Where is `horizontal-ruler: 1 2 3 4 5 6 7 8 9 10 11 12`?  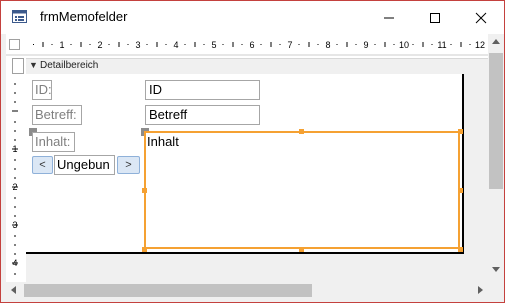 horizontal-ruler: 1 2 3 4 5 6 7 8 9 10 11 12 is located at coordinates (257, 44).